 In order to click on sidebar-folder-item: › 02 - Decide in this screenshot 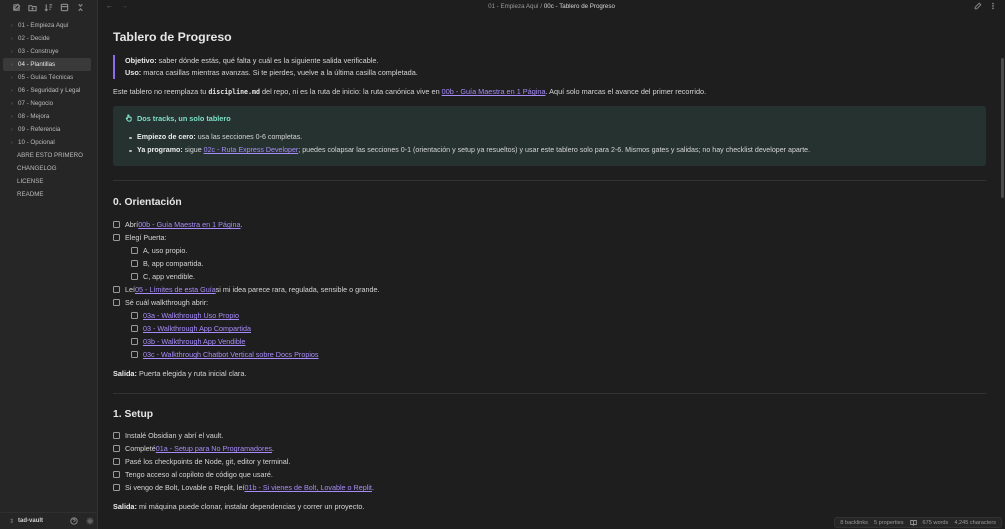, I will do `click(47, 38)`.